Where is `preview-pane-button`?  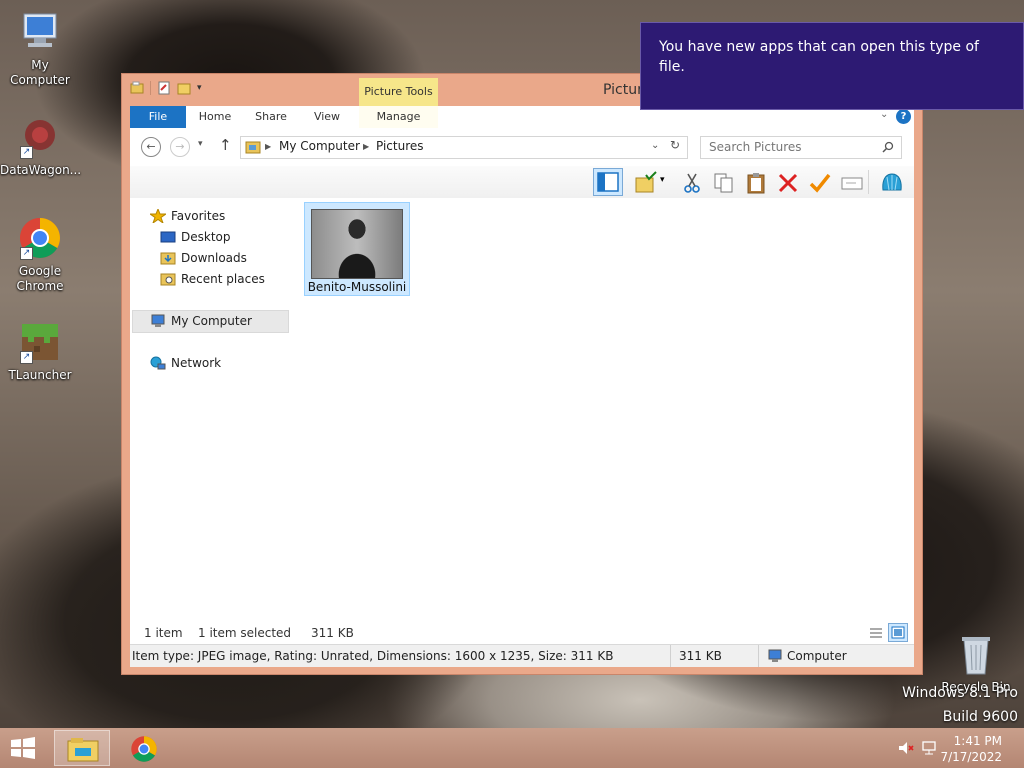
preview-pane-button is located at coordinates (608, 182).